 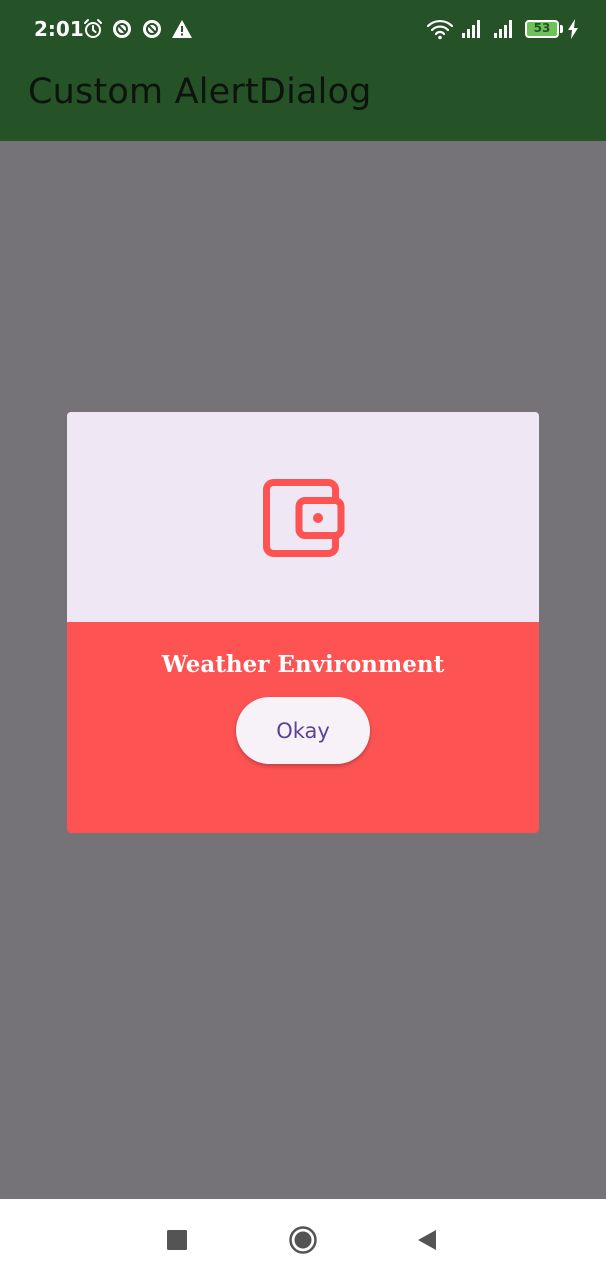 What do you see at coordinates (200, 92) in the screenshot?
I see `app-title: Custom AlertDialog` at bounding box center [200, 92].